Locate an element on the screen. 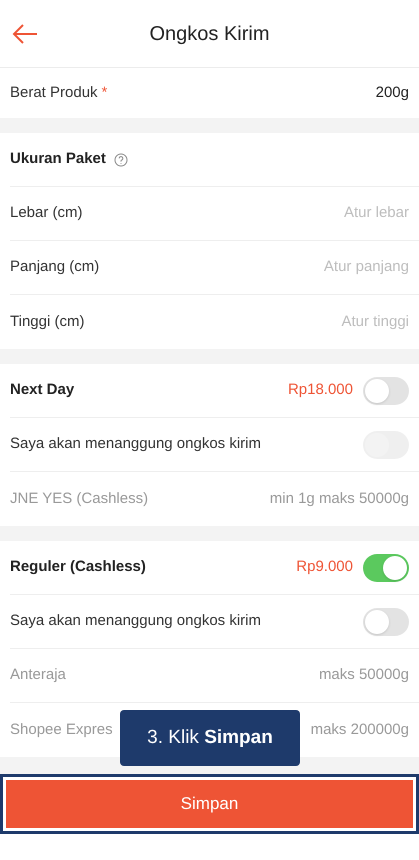 The image size is (419, 860). field-label: Panjang (cm) is located at coordinates (55, 267).